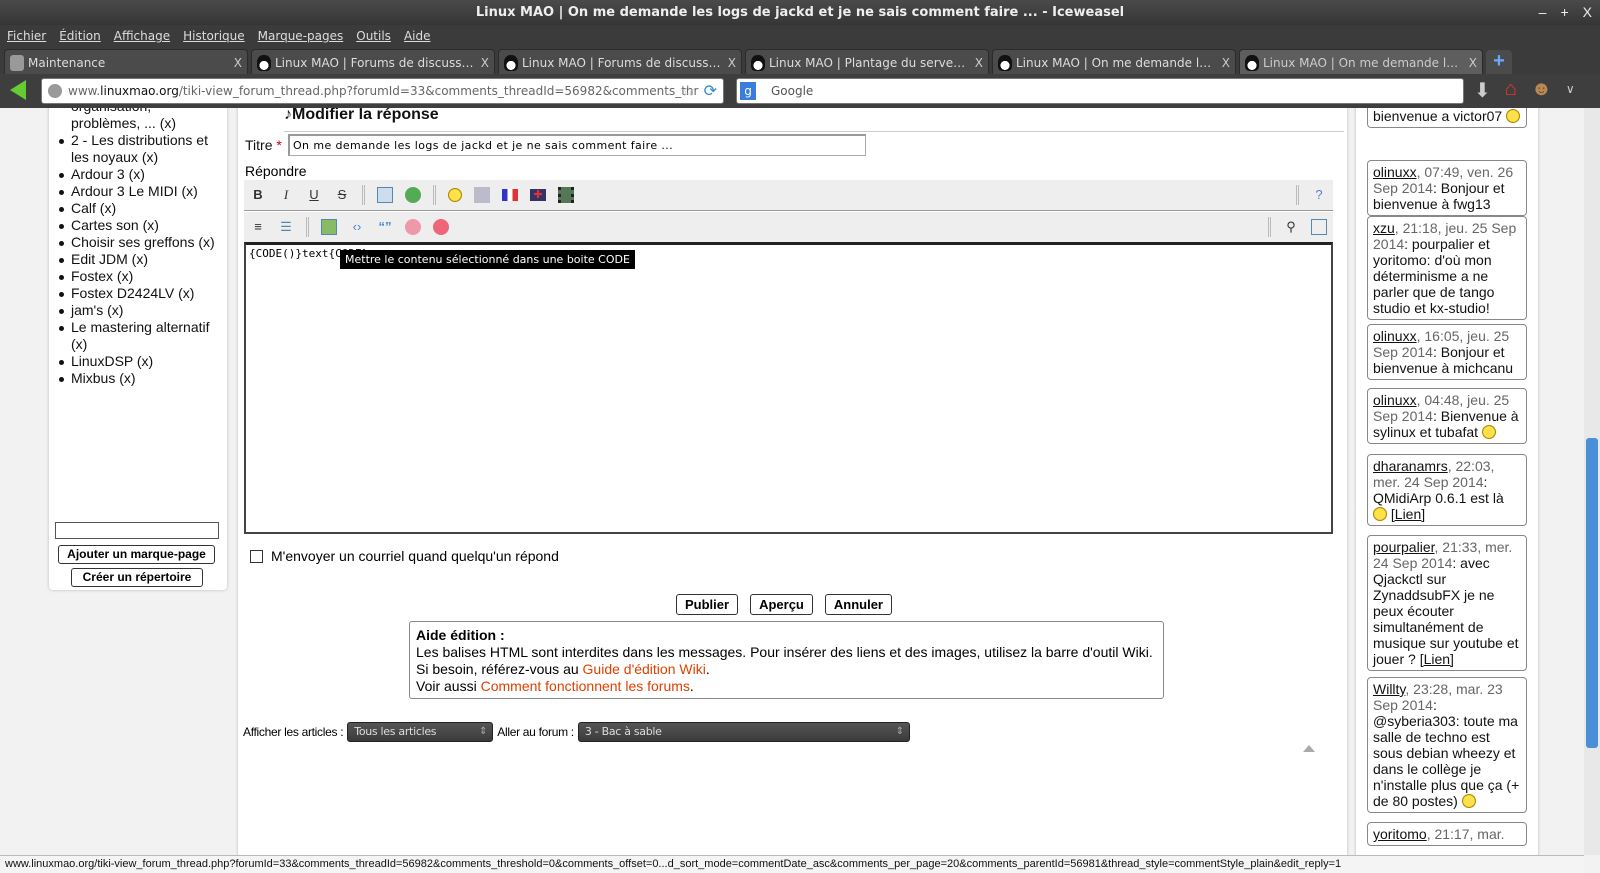 The image size is (1600, 873). I want to click on reload-icon: ⟳, so click(710, 91).